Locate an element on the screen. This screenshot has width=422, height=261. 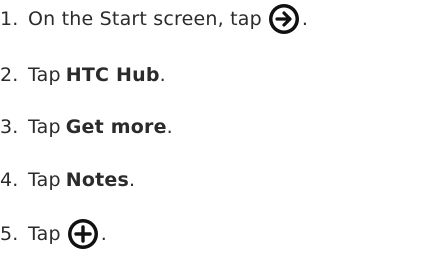
step-3: 3. Tap Get more . is located at coordinates (86, 127).